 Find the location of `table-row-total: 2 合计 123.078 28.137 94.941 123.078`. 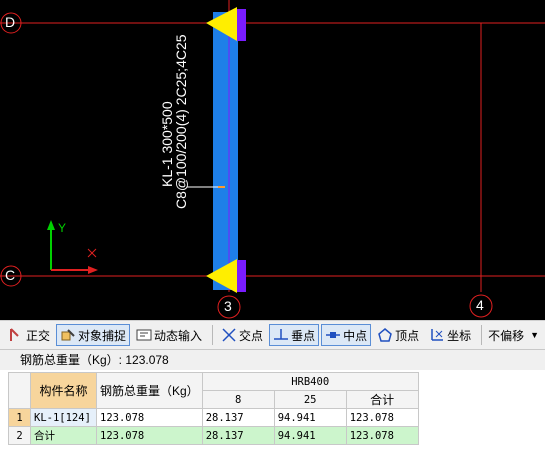

table-row-total: 2 合计 123.078 28.137 94.941 123.078 is located at coordinates (213, 435).